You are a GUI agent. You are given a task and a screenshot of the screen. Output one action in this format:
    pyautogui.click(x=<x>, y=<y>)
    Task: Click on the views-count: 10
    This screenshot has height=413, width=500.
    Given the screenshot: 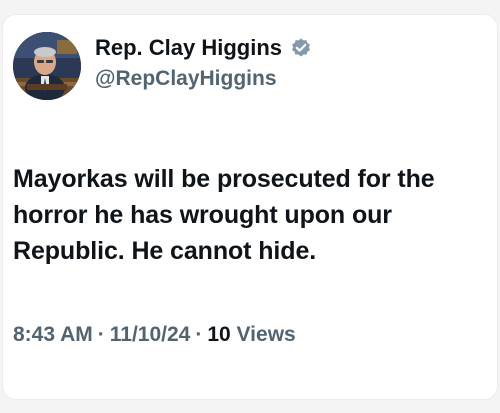 What is the action you would take?
    pyautogui.click(x=219, y=334)
    